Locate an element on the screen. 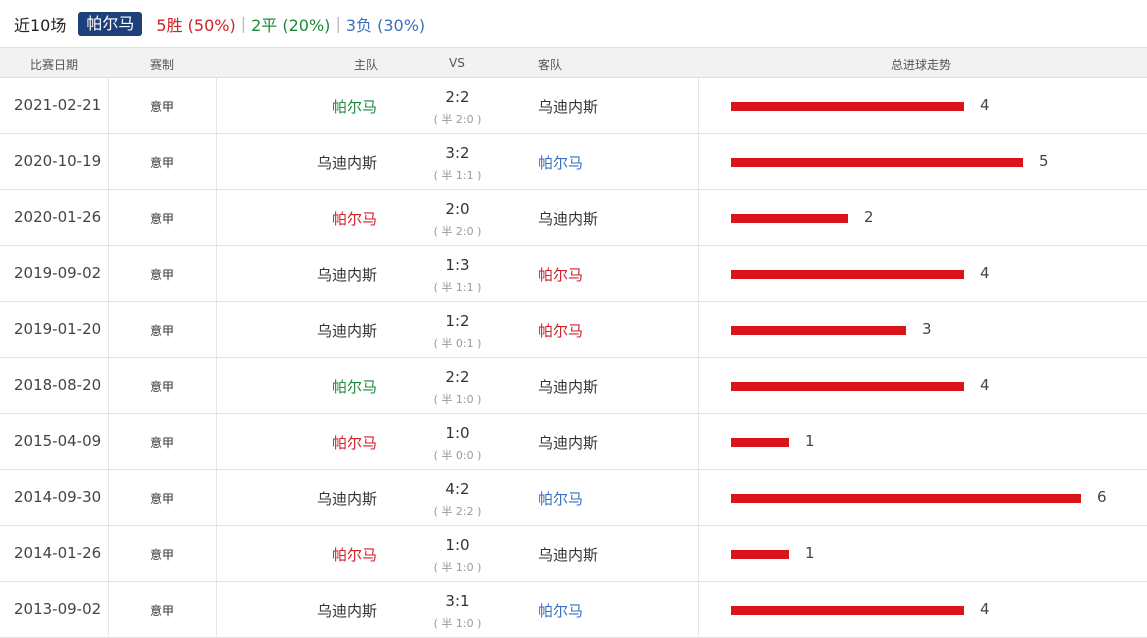  match-score: 3:2 is located at coordinates (457, 153).